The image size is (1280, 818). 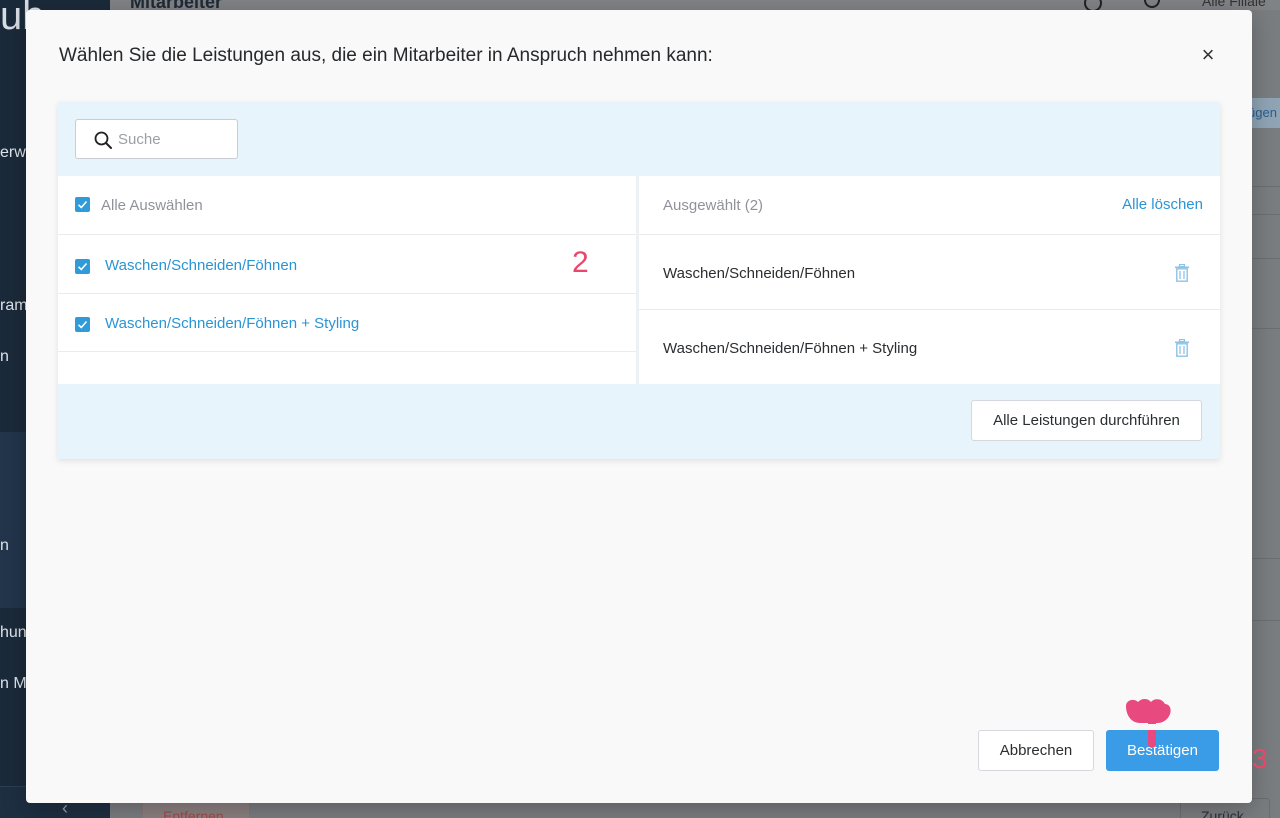 I want to click on search-box, so click(x=156, y=139).